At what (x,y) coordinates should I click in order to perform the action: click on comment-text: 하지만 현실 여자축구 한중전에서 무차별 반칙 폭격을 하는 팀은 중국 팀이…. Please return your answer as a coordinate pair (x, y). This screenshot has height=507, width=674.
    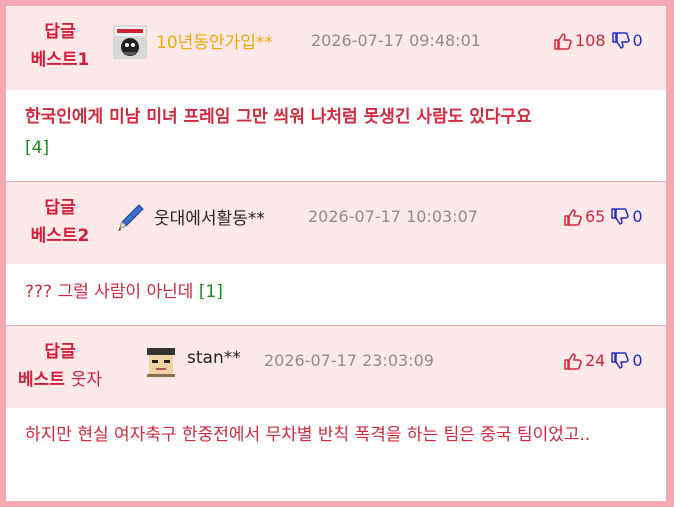
    Looking at the image, I should click on (308, 435).